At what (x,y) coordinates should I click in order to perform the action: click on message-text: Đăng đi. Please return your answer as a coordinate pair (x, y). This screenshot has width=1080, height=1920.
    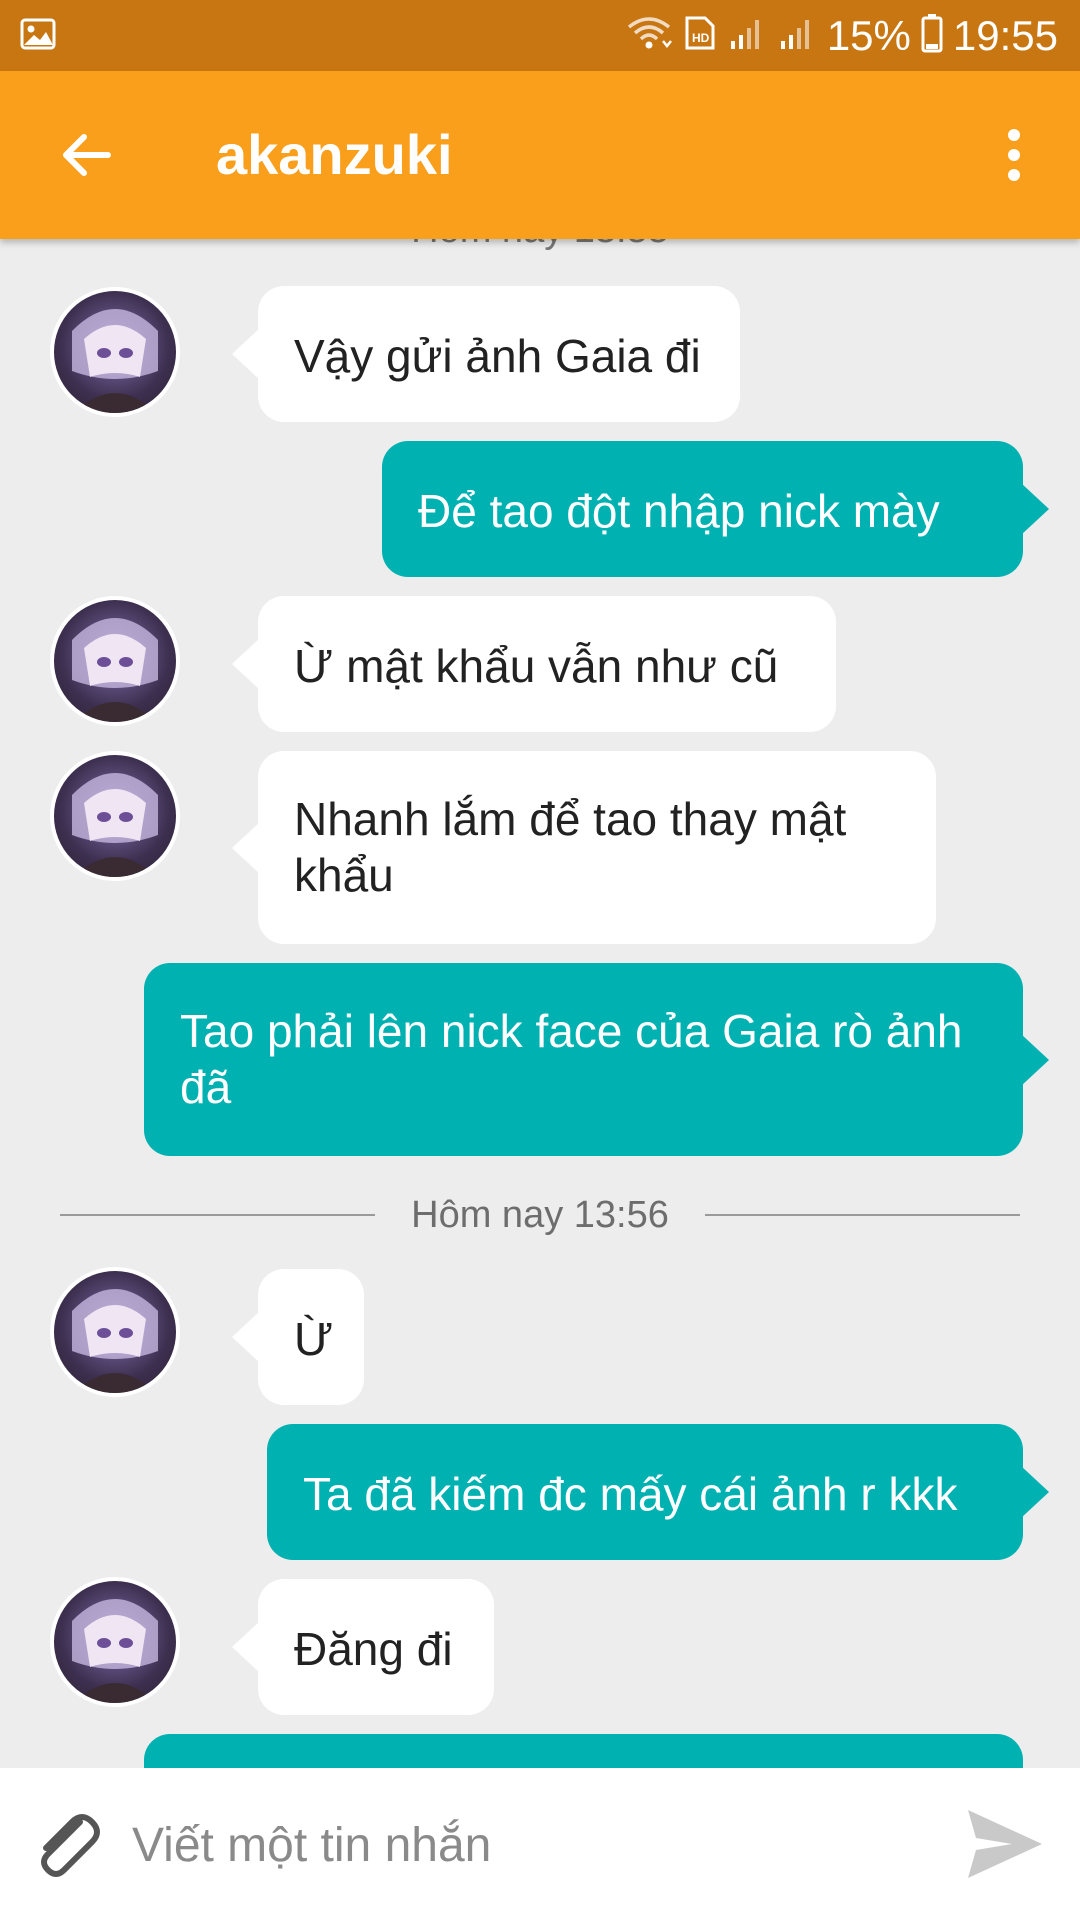
    Looking at the image, I should click on (373, 1649).